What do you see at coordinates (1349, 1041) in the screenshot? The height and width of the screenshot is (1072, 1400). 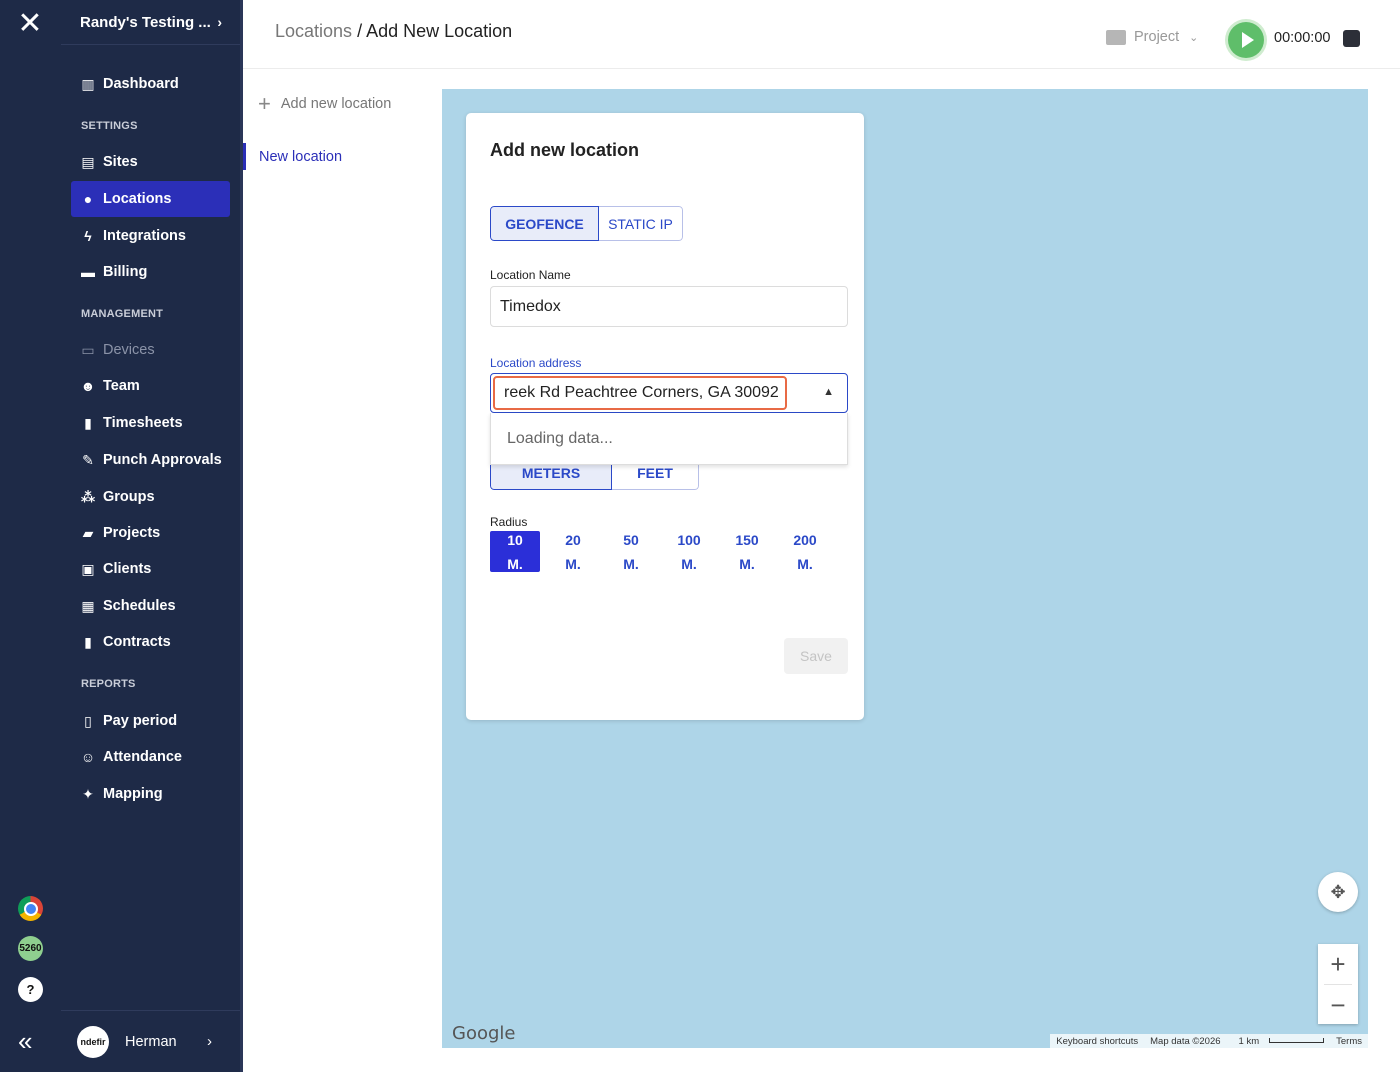 I see `terms-link: Terms` at bounding box center [1349, 1041].